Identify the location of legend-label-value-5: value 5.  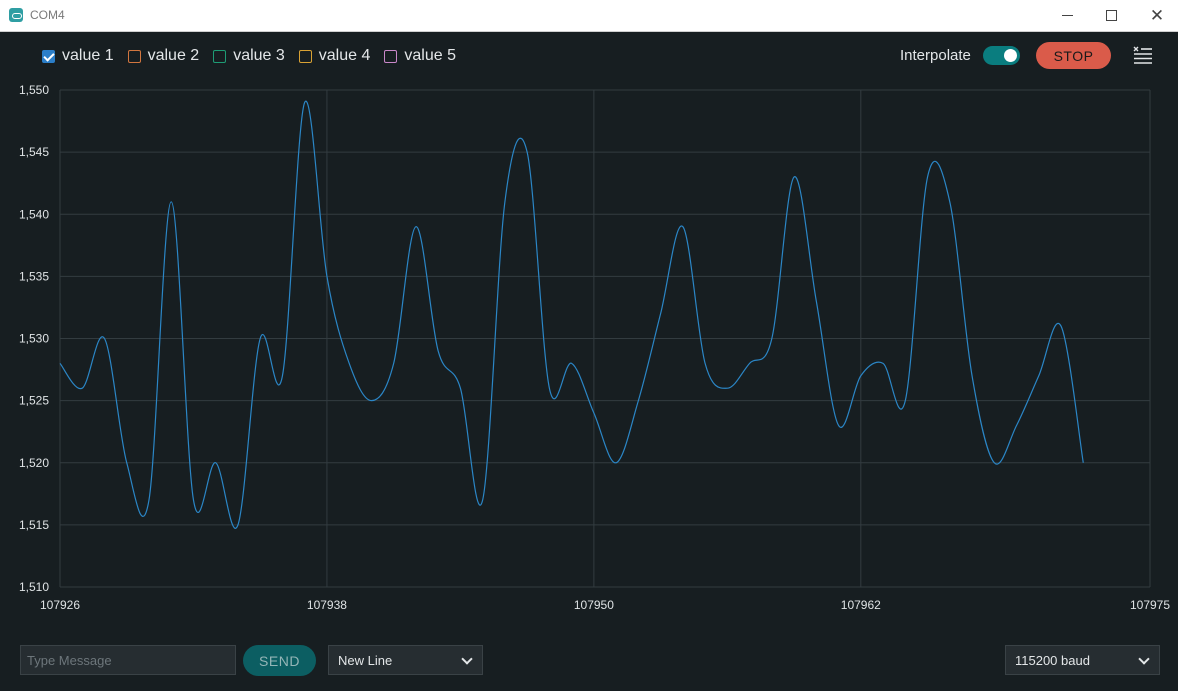
(430, 55).